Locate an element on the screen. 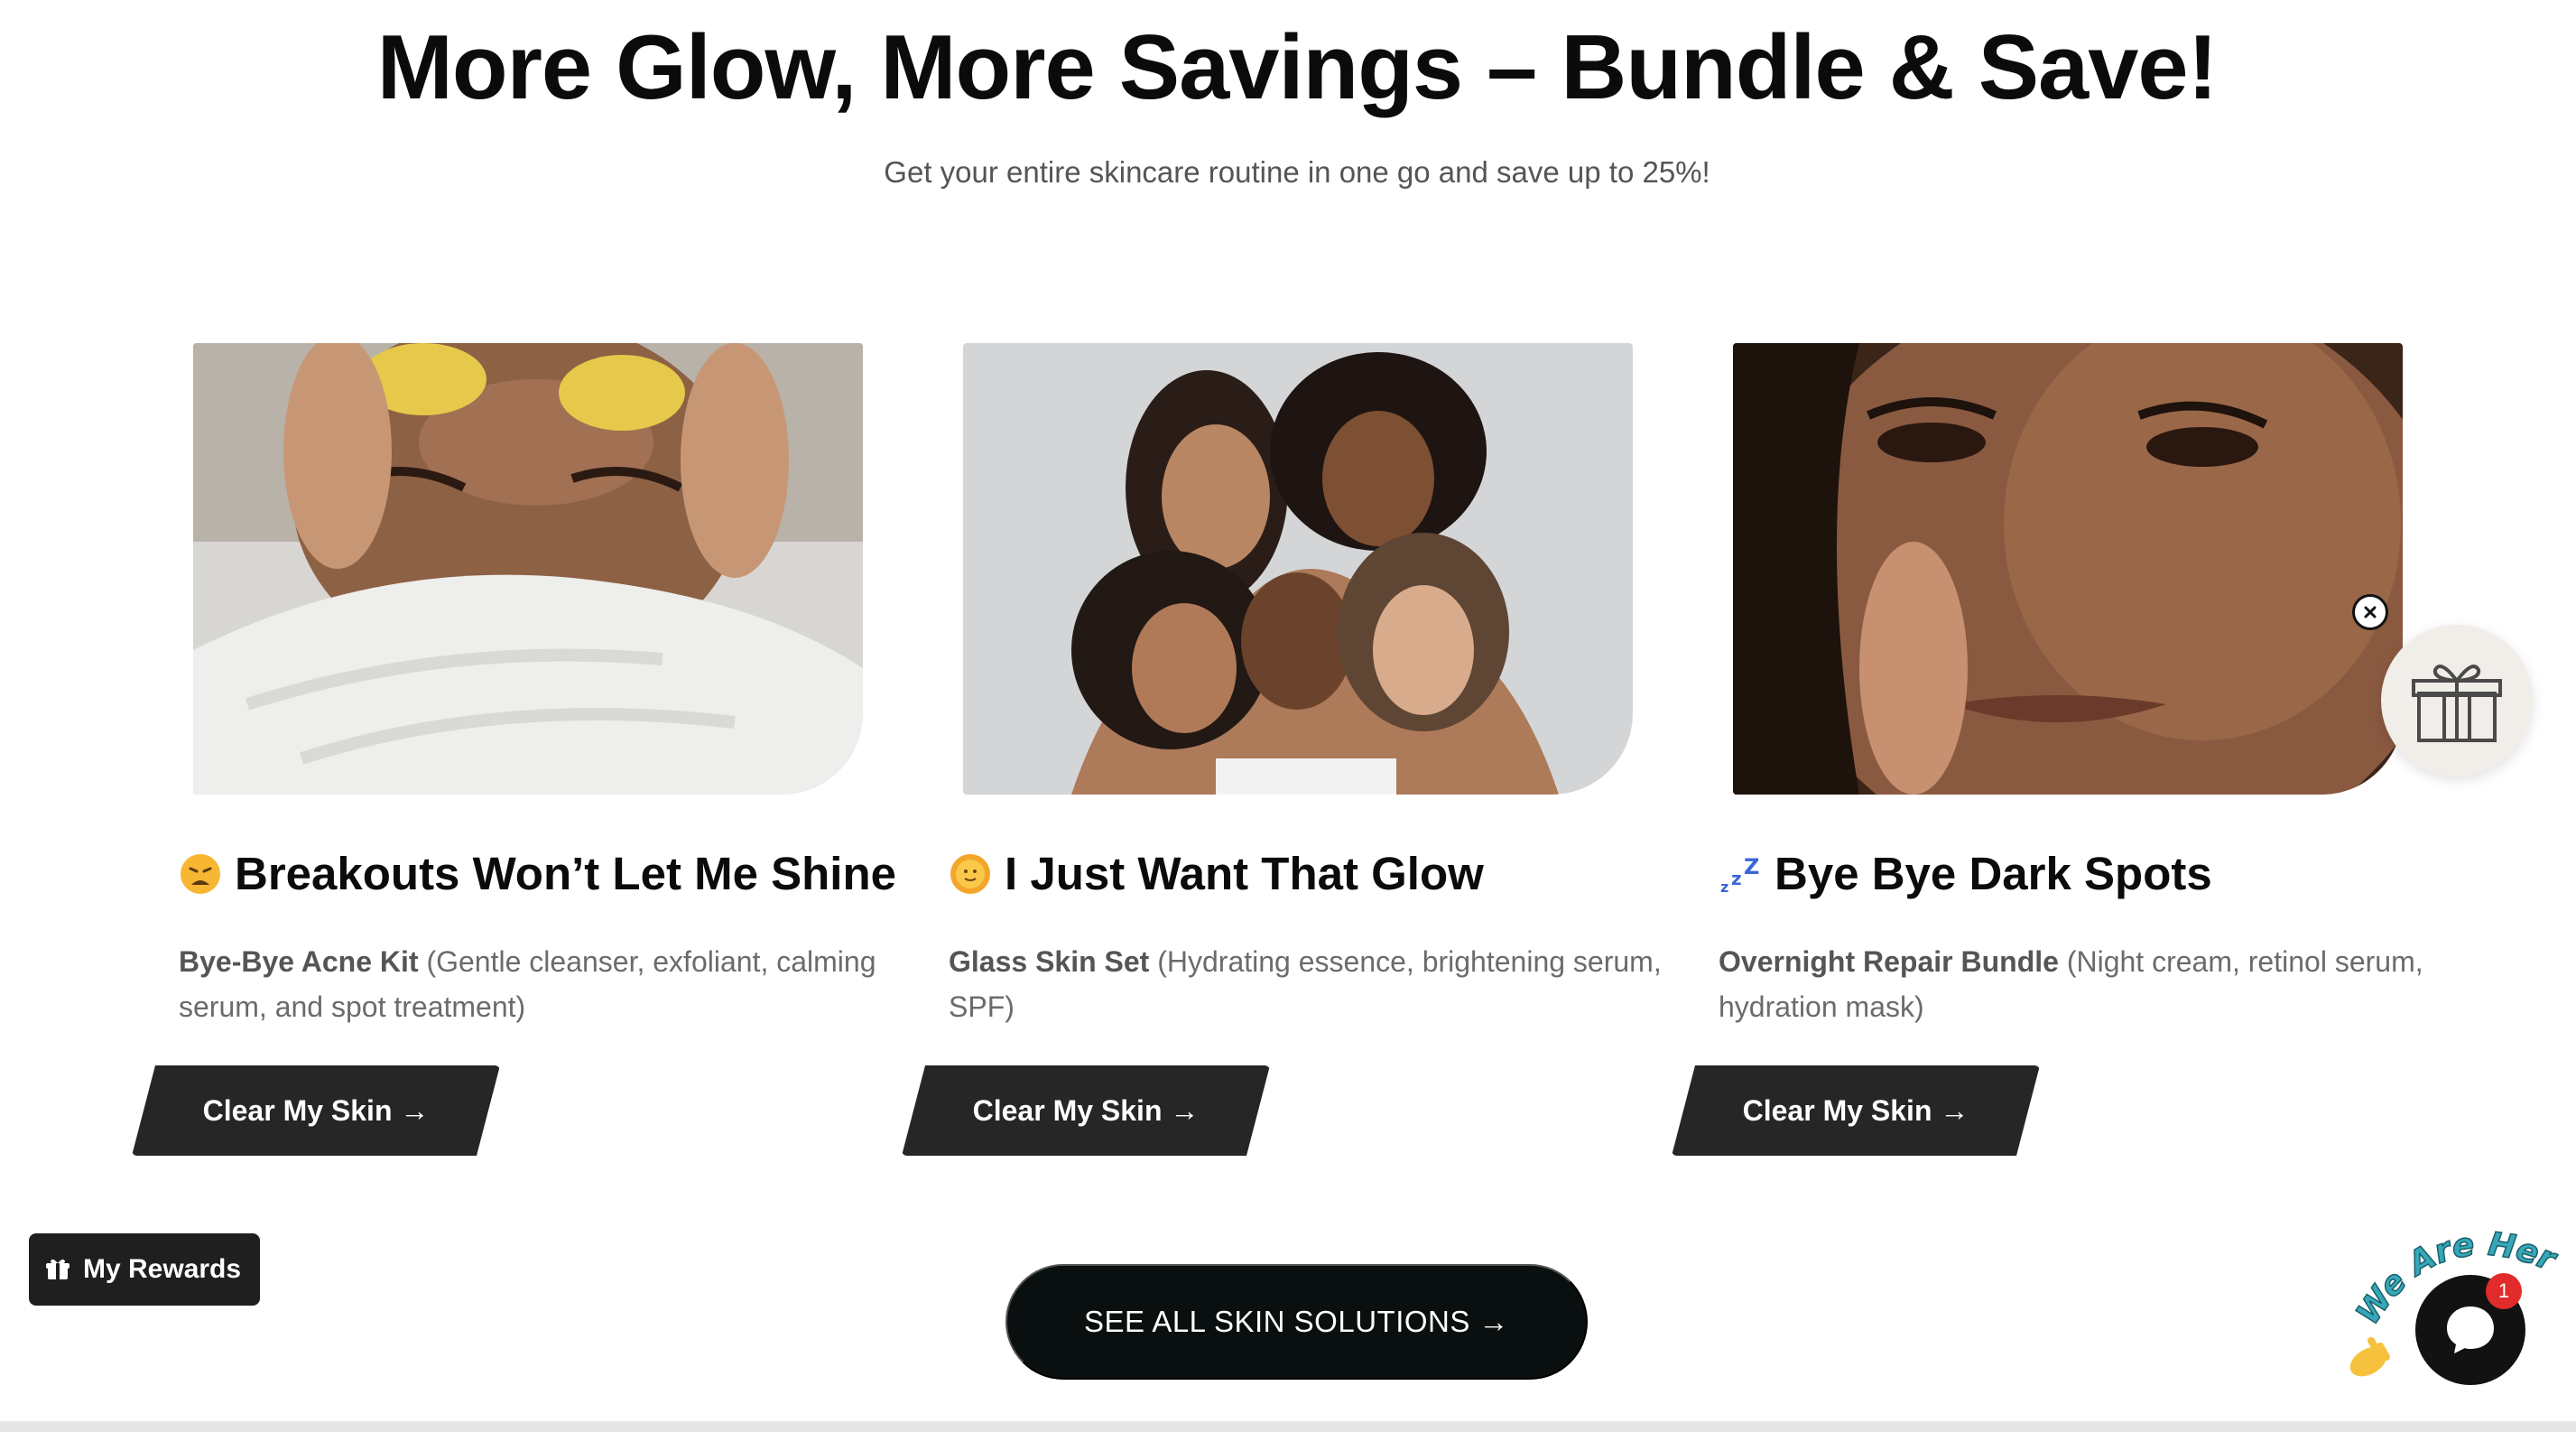 This screenshot has height=1432, width=2576. weary-face-icon is located at coordinates (200, 874).